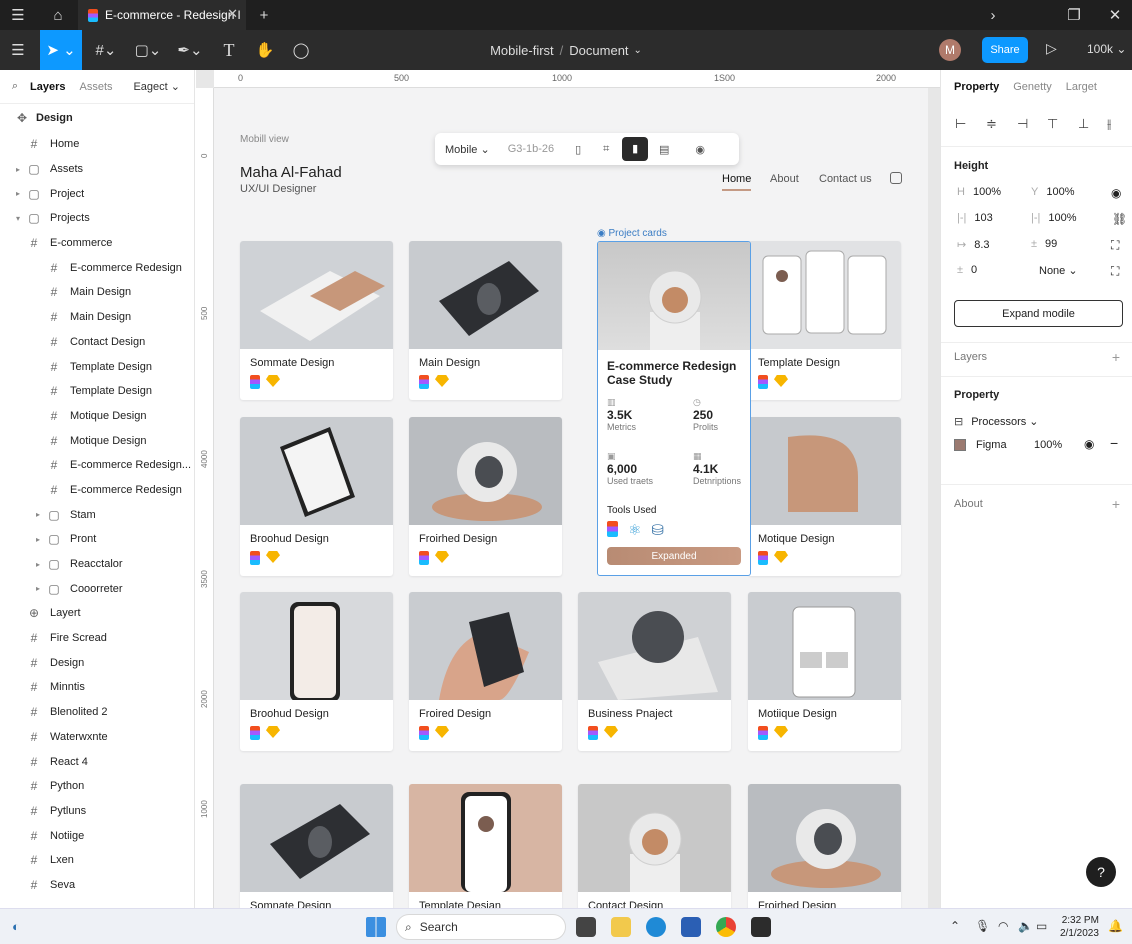  What do you see at coordinates (973, 244) in the screenshot?
I see `dimension-field: ↦ 8.3` at bounding box center [973, 244].